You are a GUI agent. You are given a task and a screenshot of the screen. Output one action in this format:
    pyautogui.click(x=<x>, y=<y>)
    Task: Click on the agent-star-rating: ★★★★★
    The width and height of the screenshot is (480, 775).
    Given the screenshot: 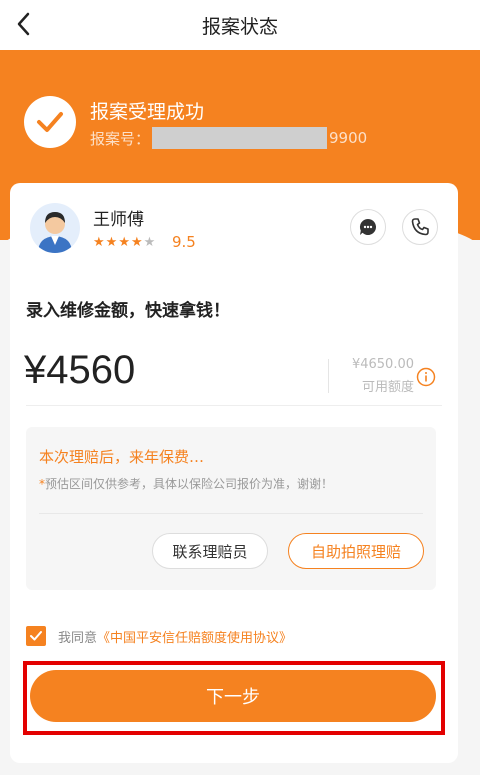 What is the action you would take?
    pyautogui.click(x=124, y=242)
    